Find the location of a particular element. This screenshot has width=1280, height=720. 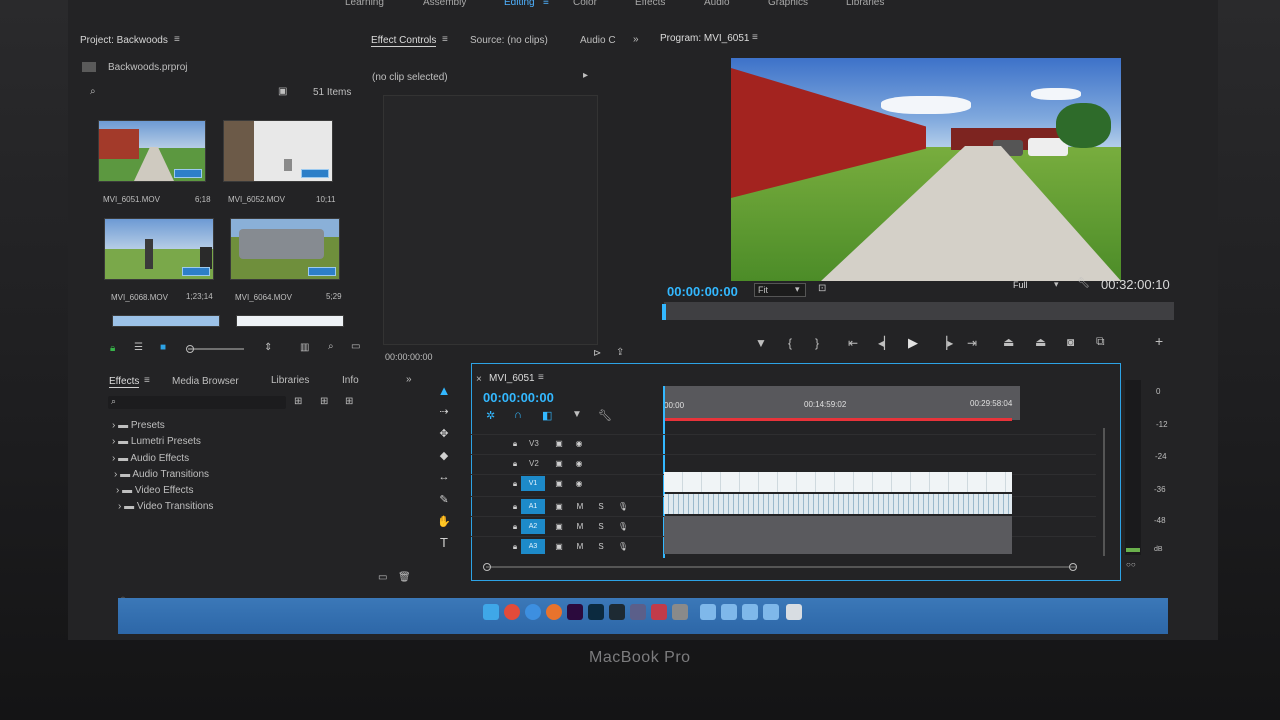

tab-effect-controls: Effect Controls is located at coordinates (404, 41).